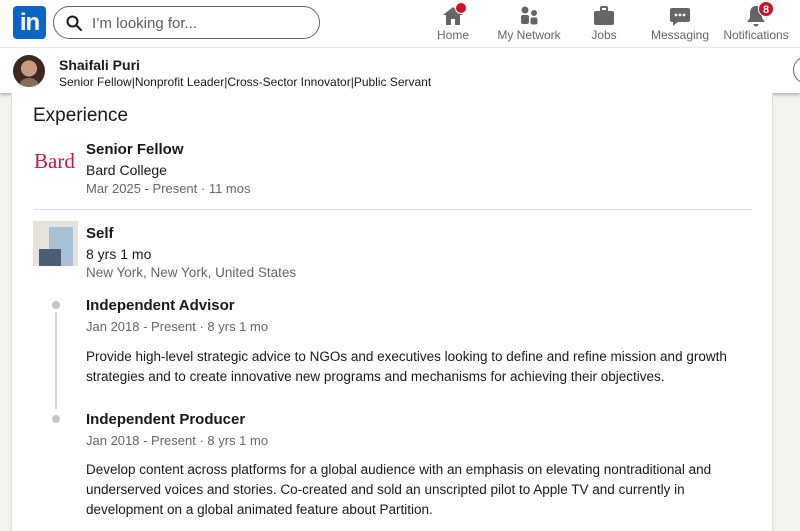 This screenshot has width=800, height=531. I want to click on search-input, so click(197, 23).